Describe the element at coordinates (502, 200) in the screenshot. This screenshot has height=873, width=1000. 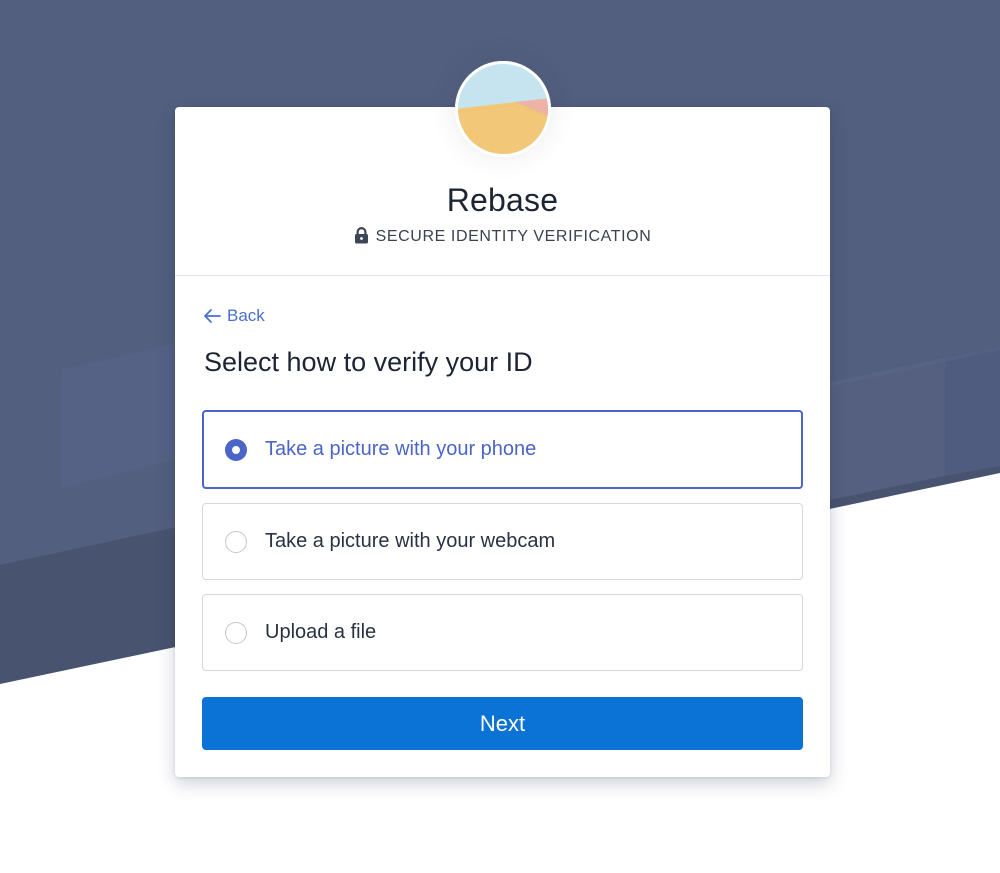
I see `app-name: Rebase` at that location.